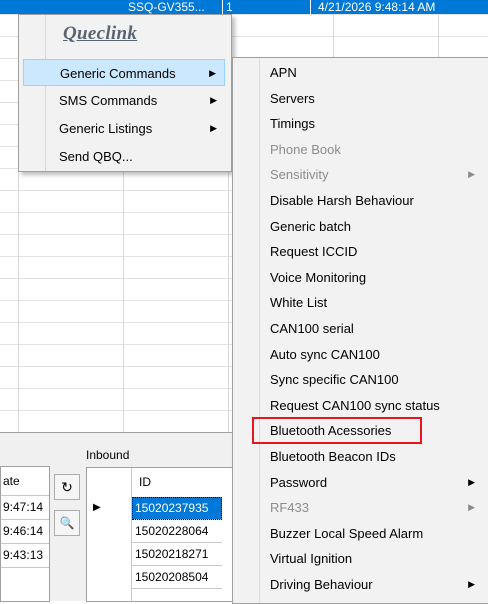 The width and height of the screenshot is (488, 604). Describe the element at coordinates (314, 252) in the screenshot. I see `submenu-item-label: Request ICCID` at that location.